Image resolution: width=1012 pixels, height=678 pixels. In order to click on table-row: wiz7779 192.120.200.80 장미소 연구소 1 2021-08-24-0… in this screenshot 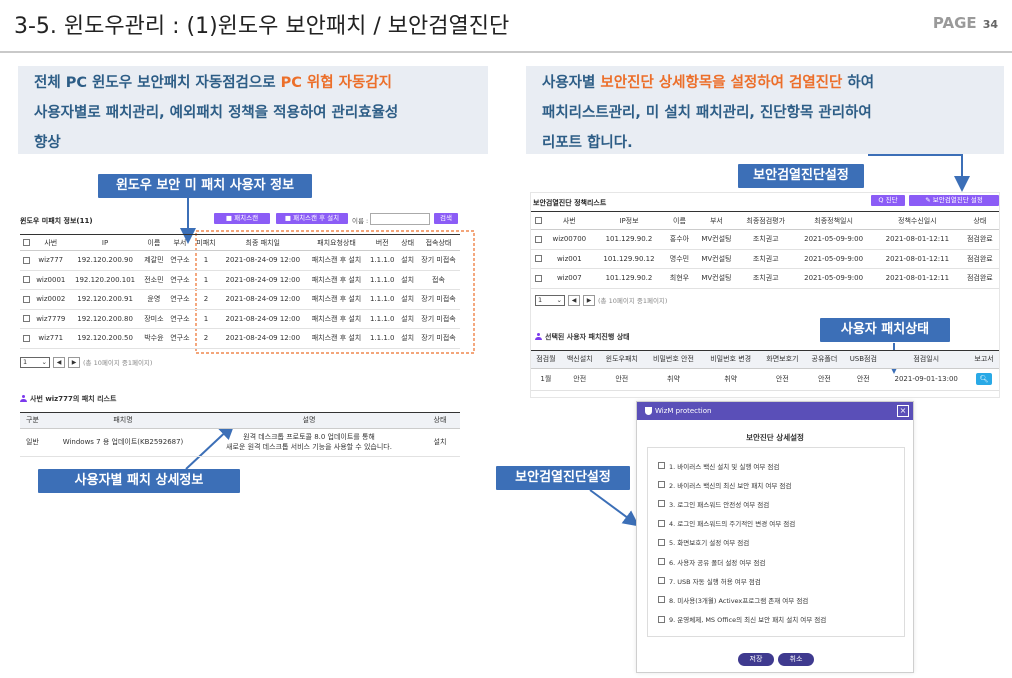, I will do `click(240, 319)`.